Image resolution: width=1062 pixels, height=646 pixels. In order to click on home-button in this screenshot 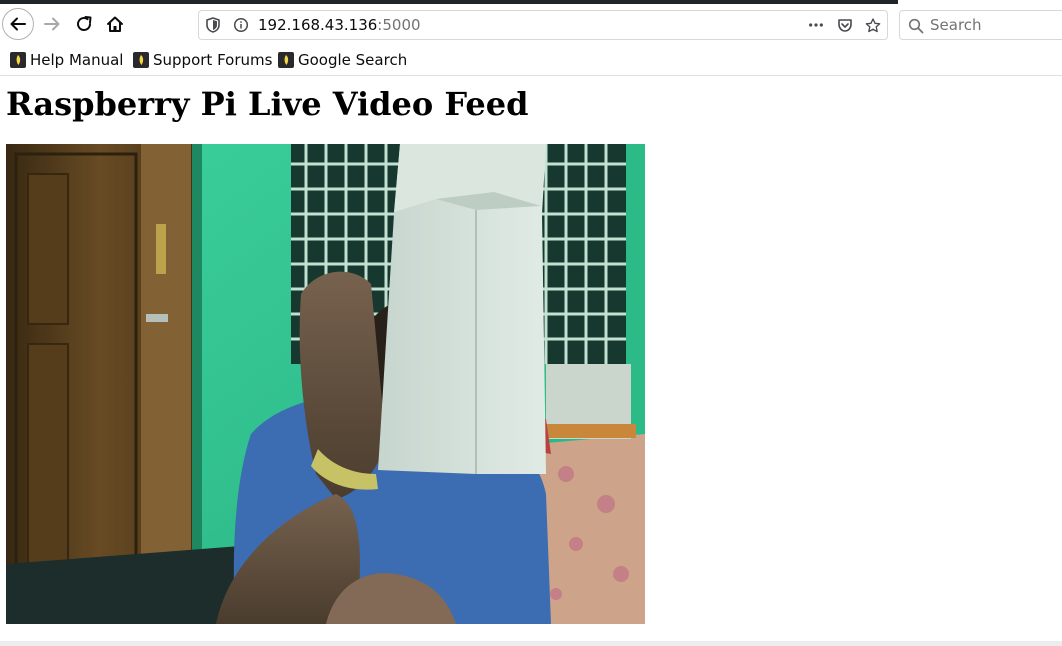, I will do `click(115, 24)`.